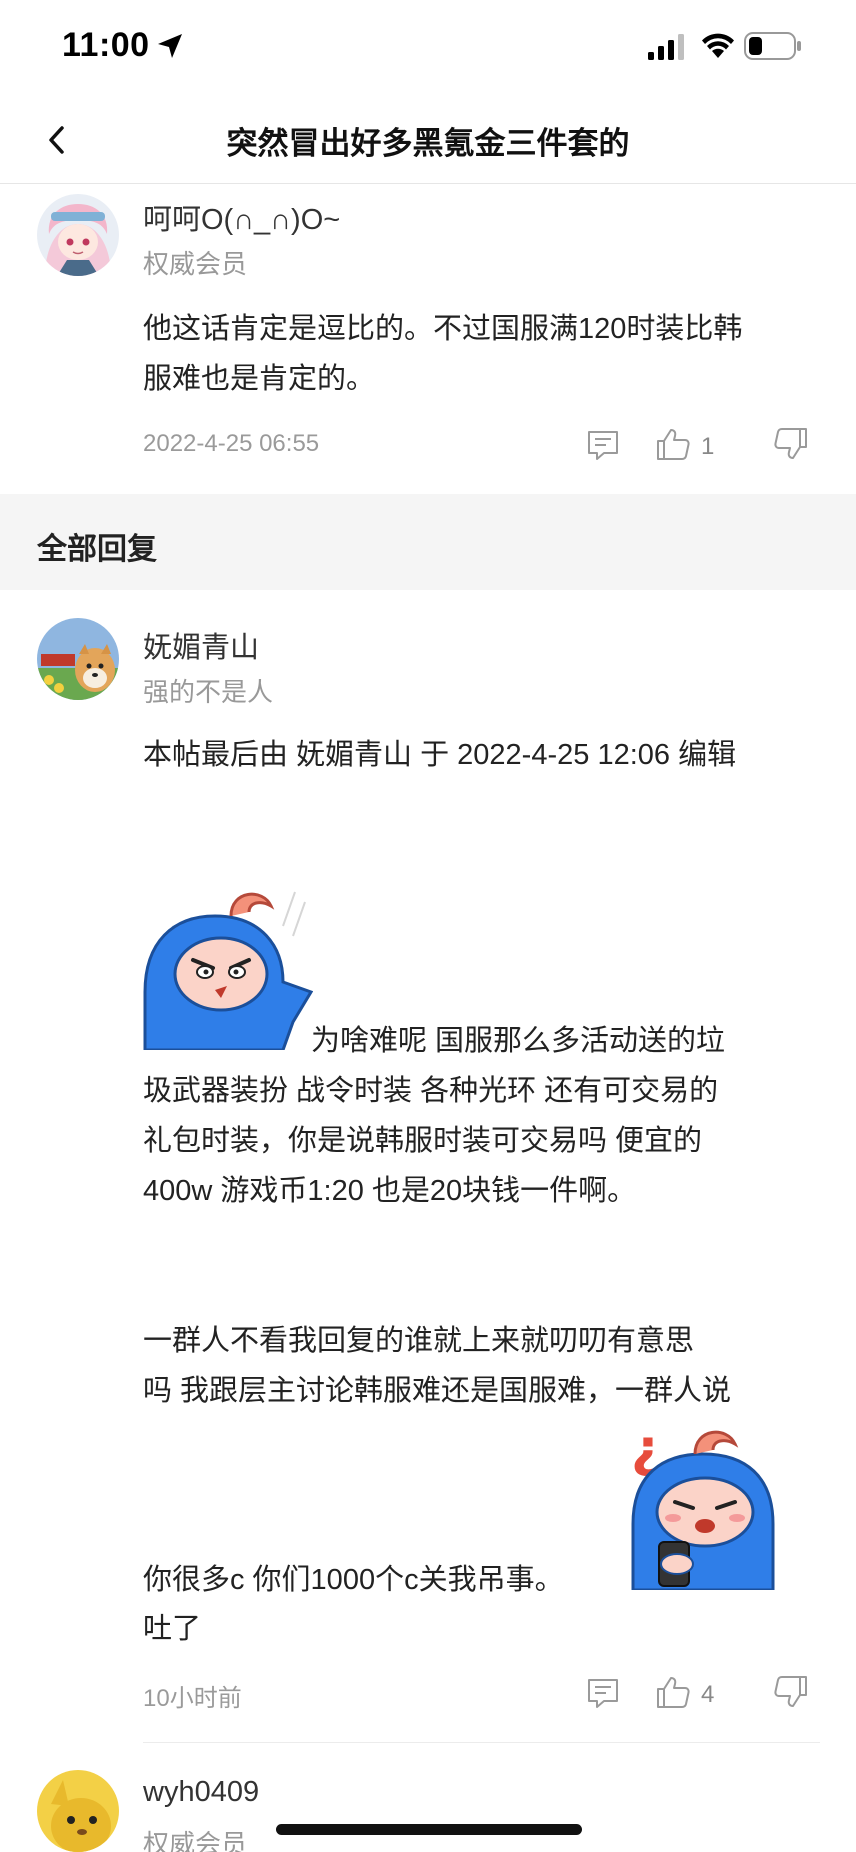  I want to click on content-line: 圾武器装扮 战令时装 各种光环 还有可交易的, so click(431, 1091).